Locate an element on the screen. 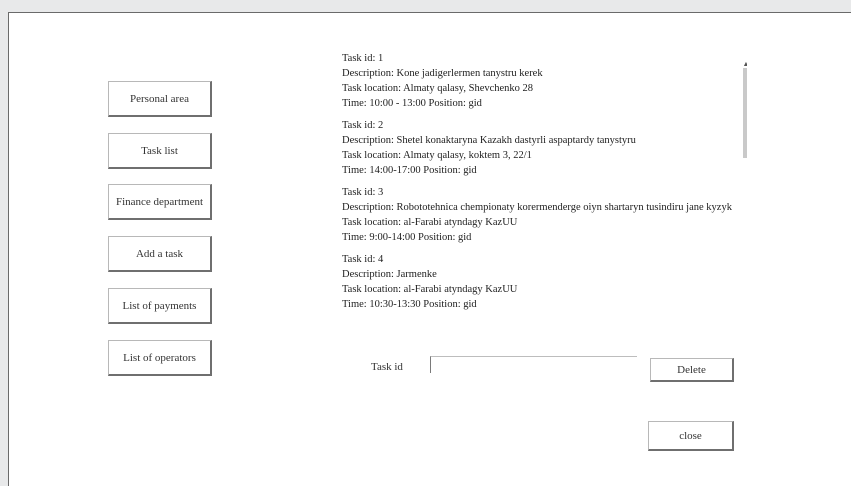 Image resolution: width=851 pixels, height=486 pixels. task-id-text: Task id: 3 is located at coordinates (363, 192).